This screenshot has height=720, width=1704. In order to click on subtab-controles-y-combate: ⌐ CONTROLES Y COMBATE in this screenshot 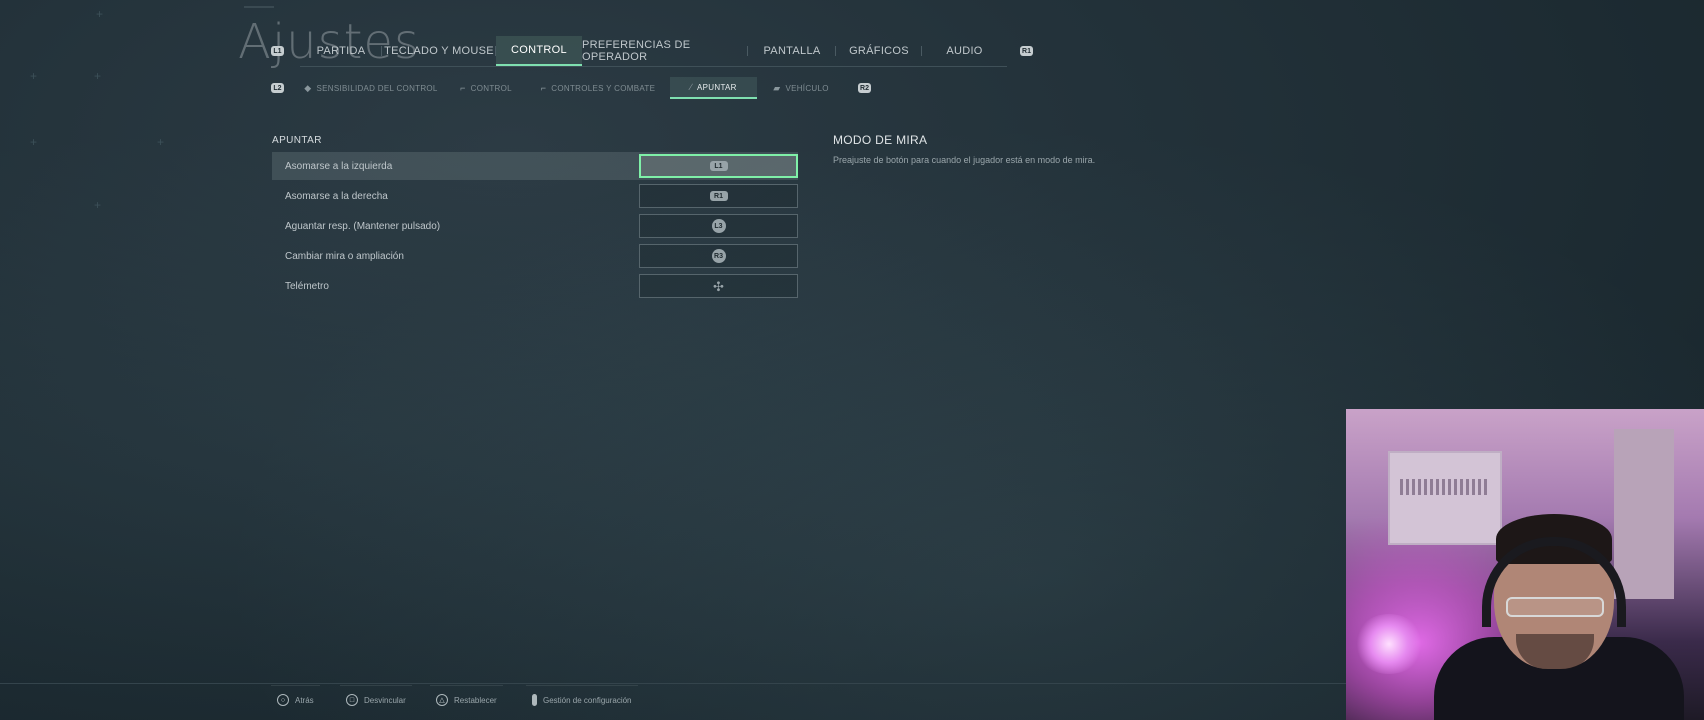, I will do `click(598, 88)`.